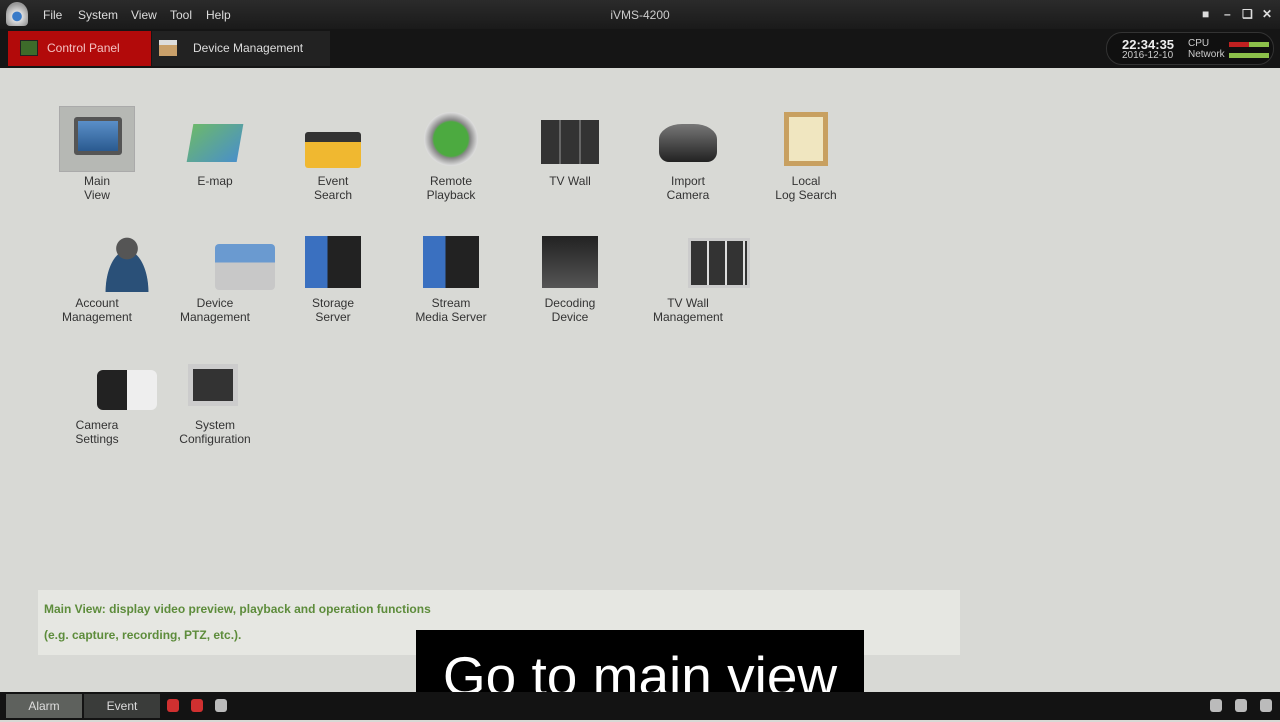 This screenshot has height=722, width=1280. I want to click on alarm-tab: Alarm, so click(44, 706).